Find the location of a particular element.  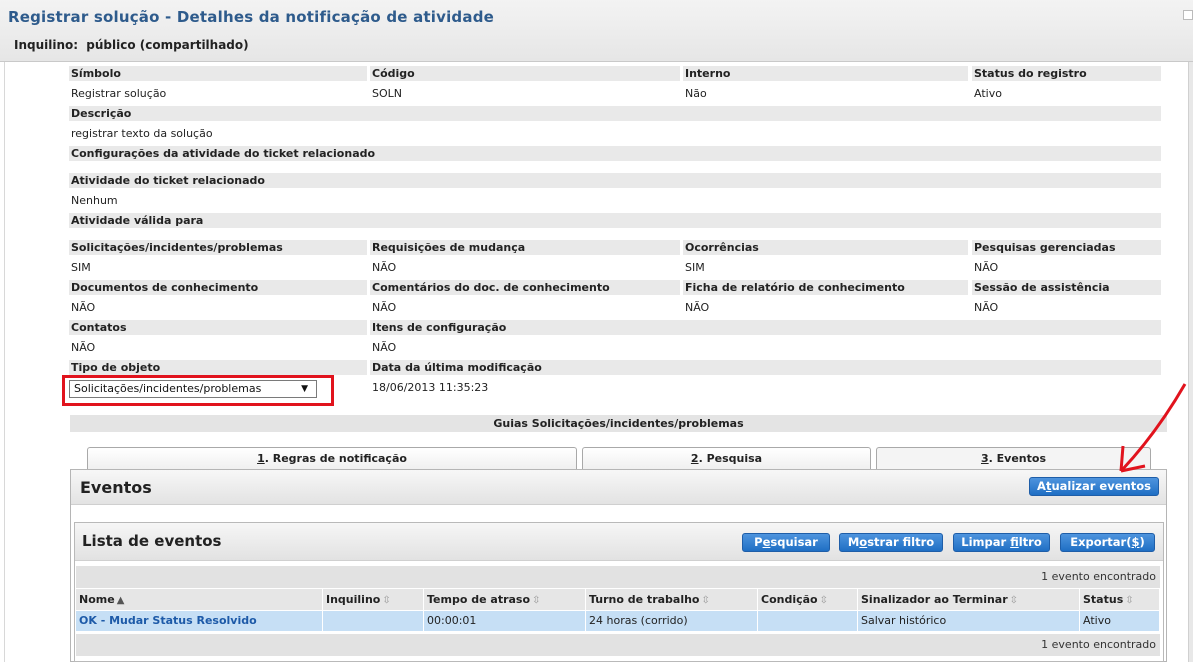

knowledge-docs-value: NÃO is located at coordinates (83, 307).